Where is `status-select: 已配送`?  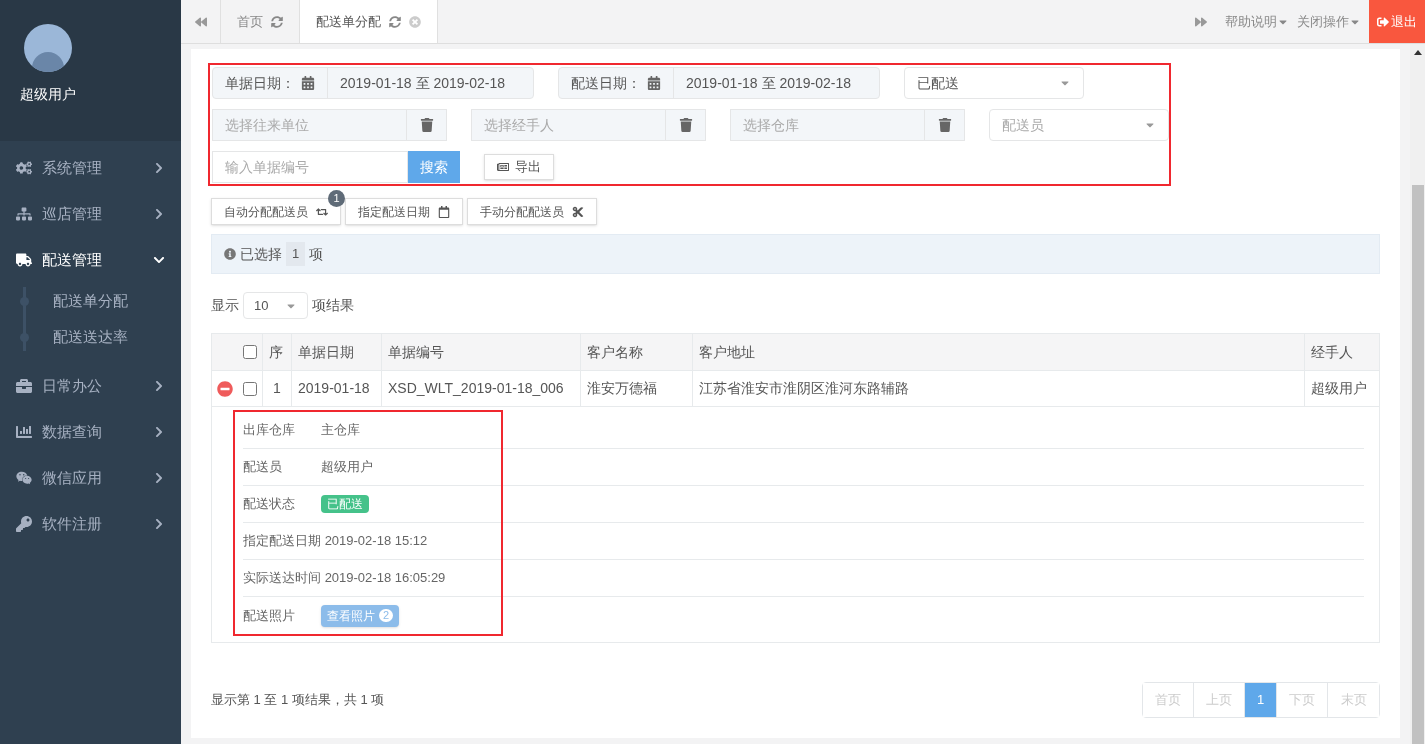 status-select: 已配送 is located at coordinates (994, 83).